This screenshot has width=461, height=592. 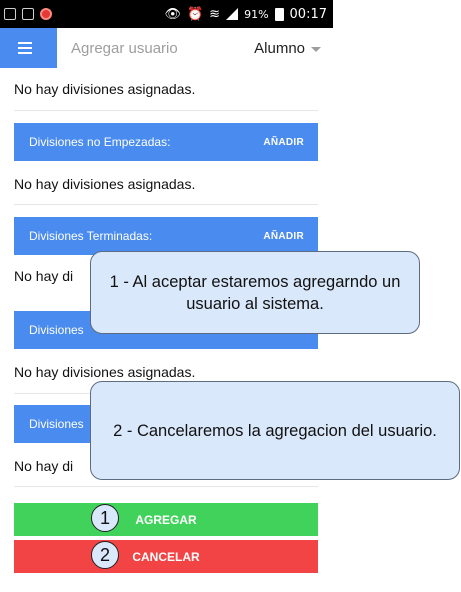 I want to click on menu-icon, so click(x=25, y=48).